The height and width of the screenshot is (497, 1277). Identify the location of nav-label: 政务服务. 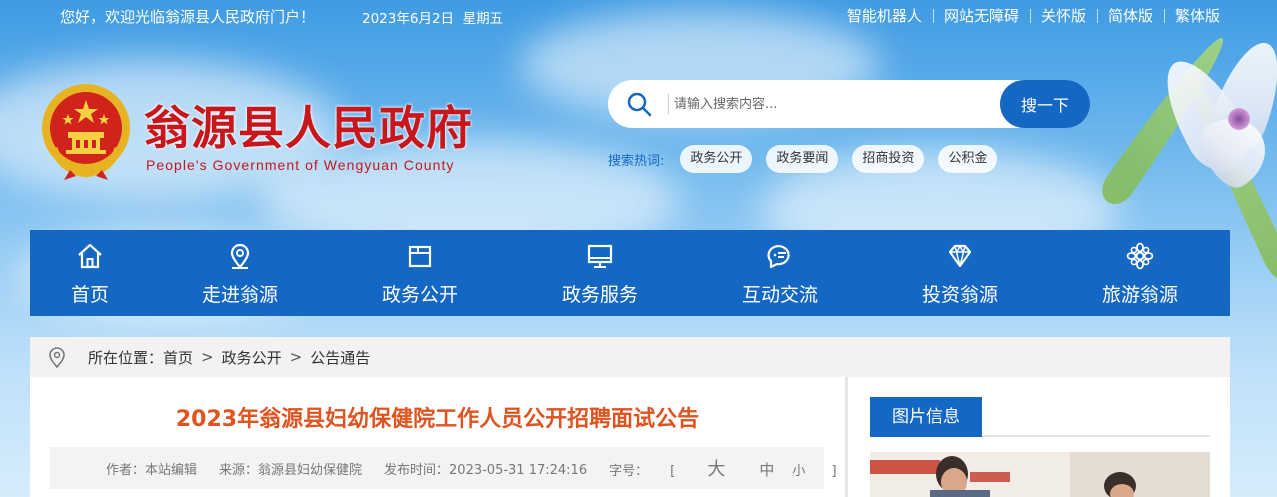
(599, 295).